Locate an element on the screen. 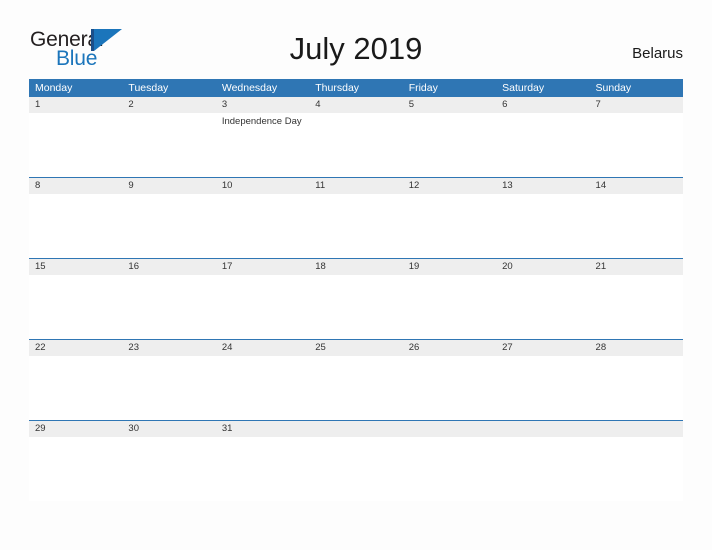  day-number: 4 is located at coordinates (355, 105).